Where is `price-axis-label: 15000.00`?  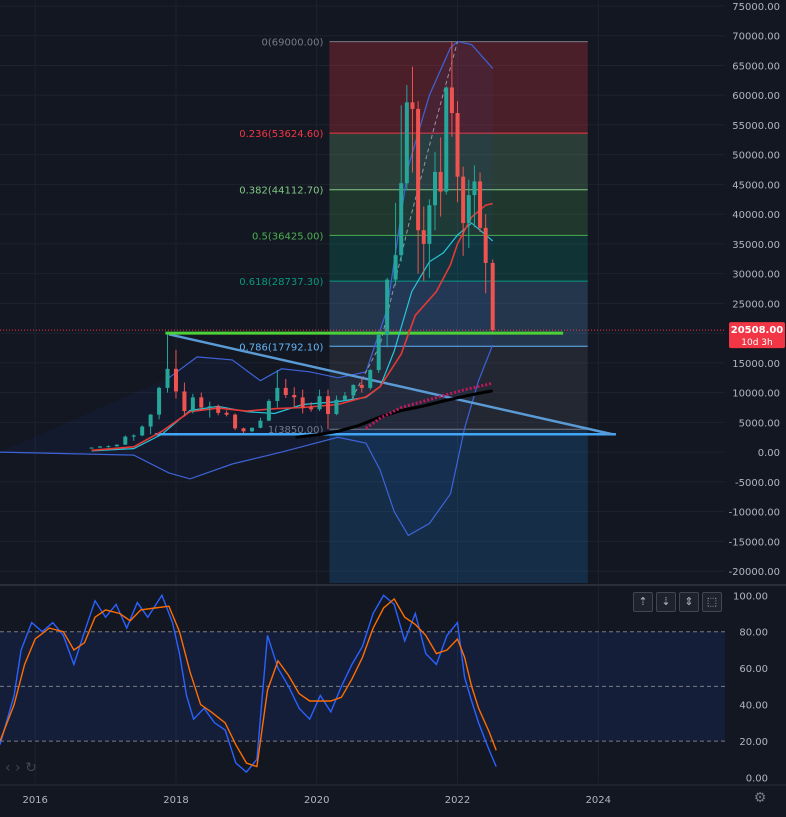
price-axis-label: 15000.00 is located at coordinates (756, 364).